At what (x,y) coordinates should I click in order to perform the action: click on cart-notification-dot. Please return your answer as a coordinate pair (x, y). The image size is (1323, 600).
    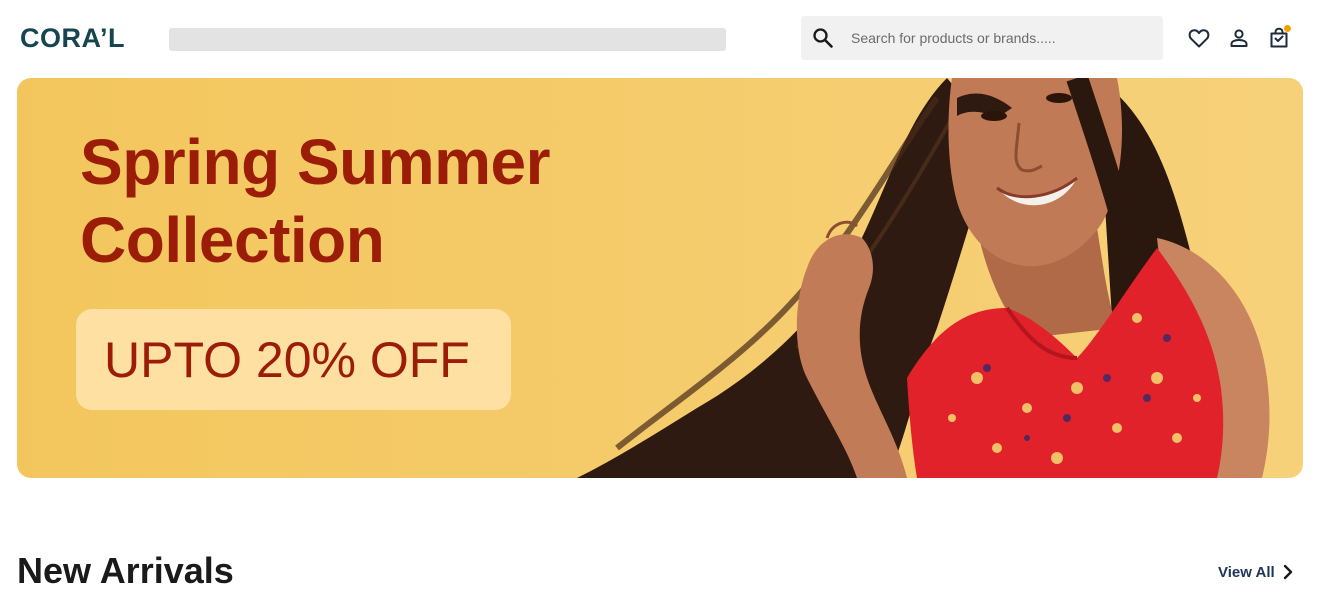
    Looking at the image, I should click on (1287, 28).